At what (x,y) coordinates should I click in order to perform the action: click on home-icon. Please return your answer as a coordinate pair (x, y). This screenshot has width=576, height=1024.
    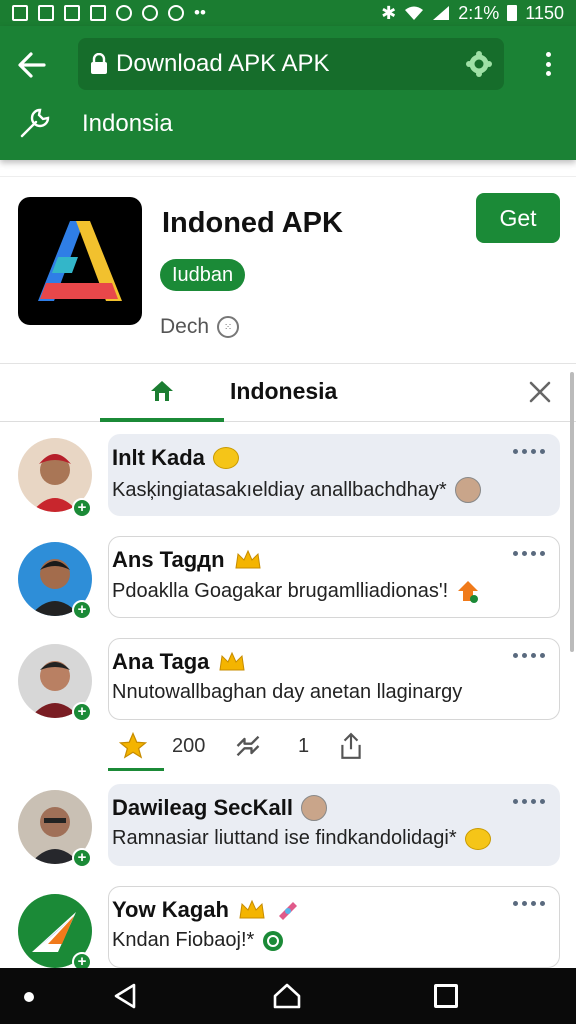
    Looking at the image, I should click on (162, 391).